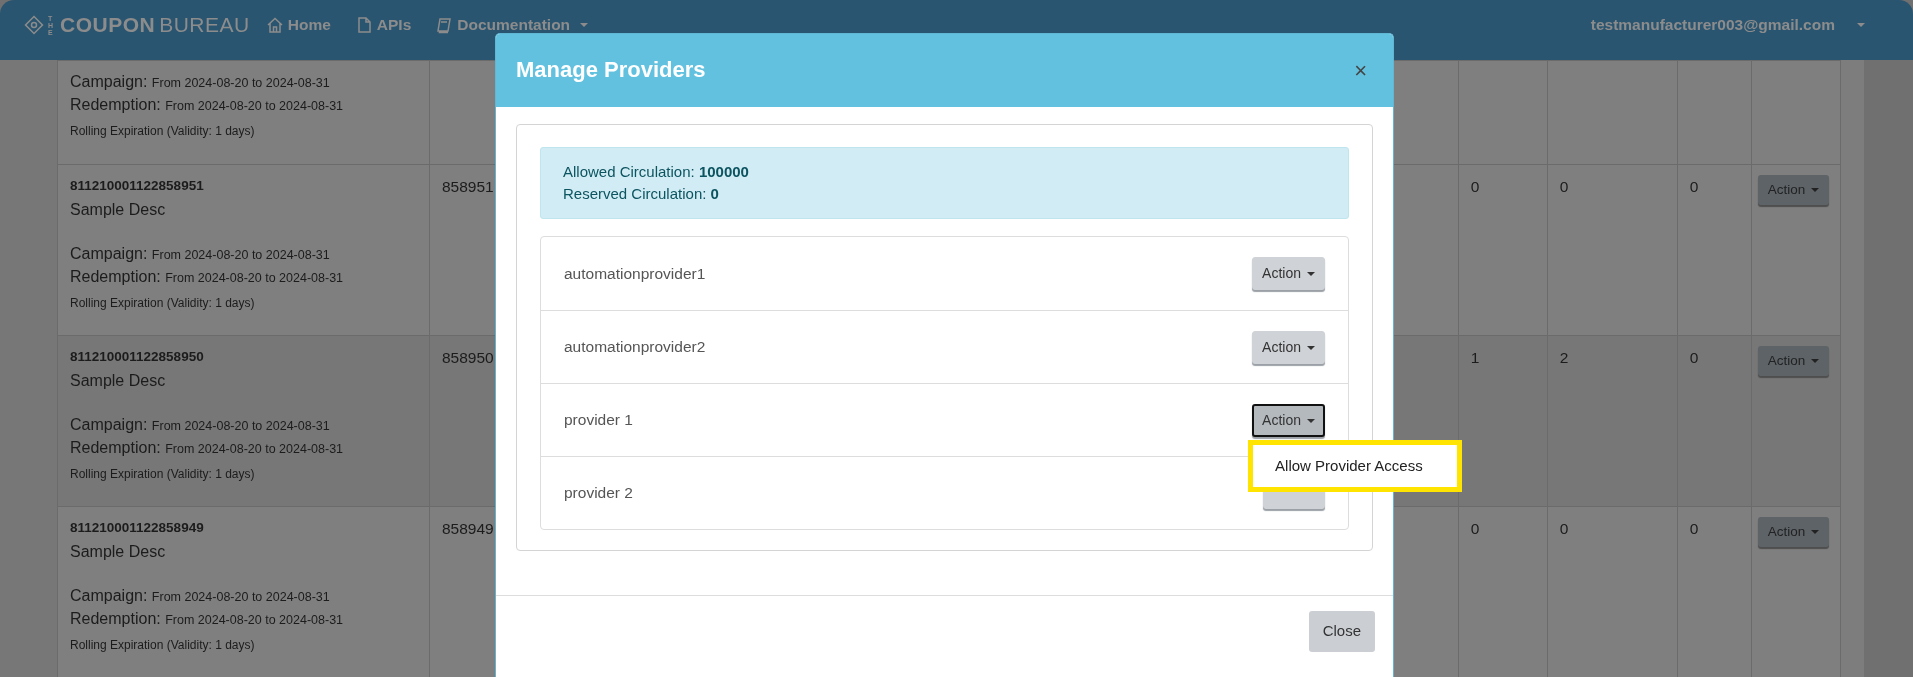 The image size is (1913, 677). Describe the element at coordinates (468, 528) in the screenshot. I see `coupon-id: 858949` at that location.